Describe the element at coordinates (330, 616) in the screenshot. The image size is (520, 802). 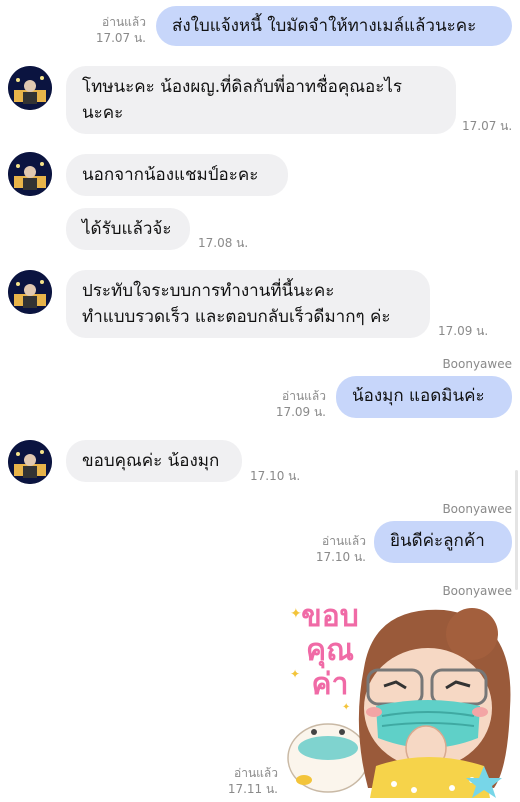
I see `sticker-text-line: ขอบ` at that location.